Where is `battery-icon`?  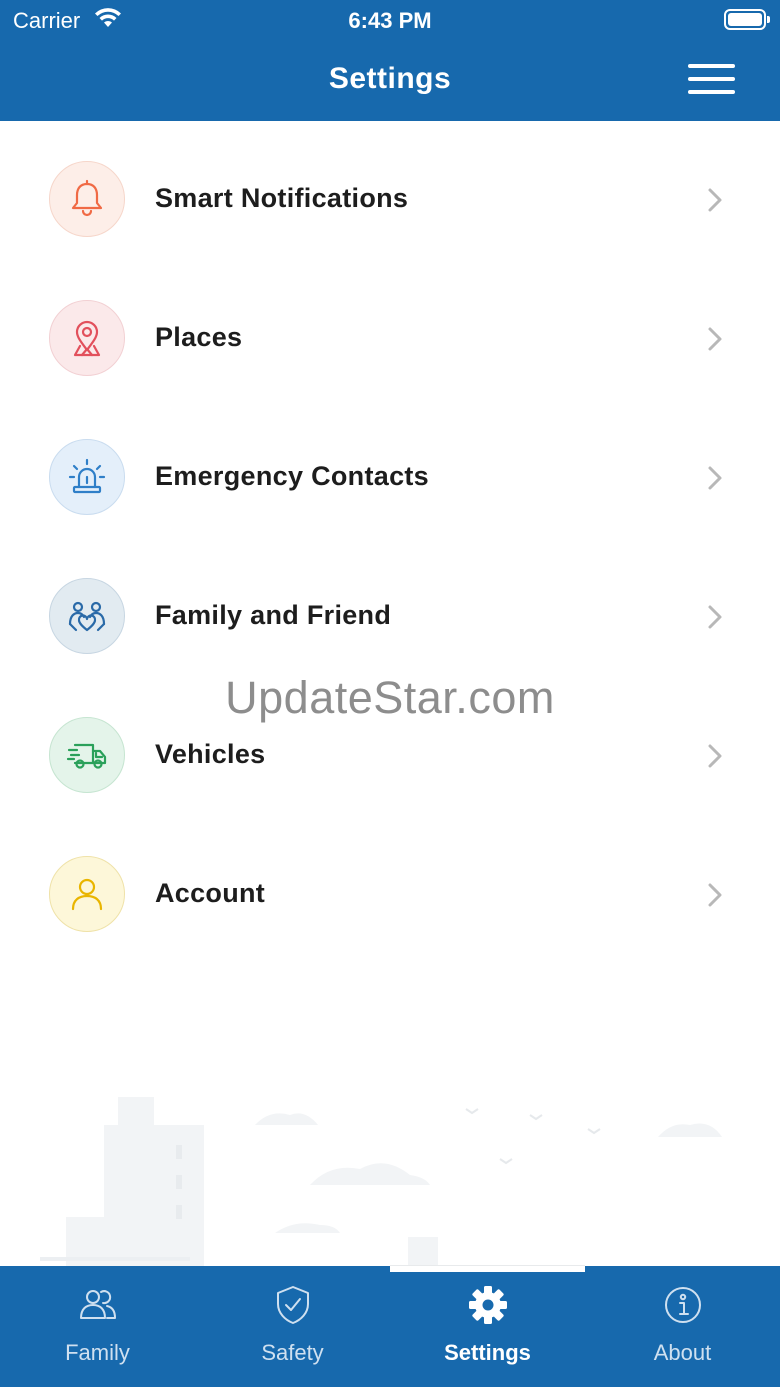 battery-icon is located at coordinates (747, 19).